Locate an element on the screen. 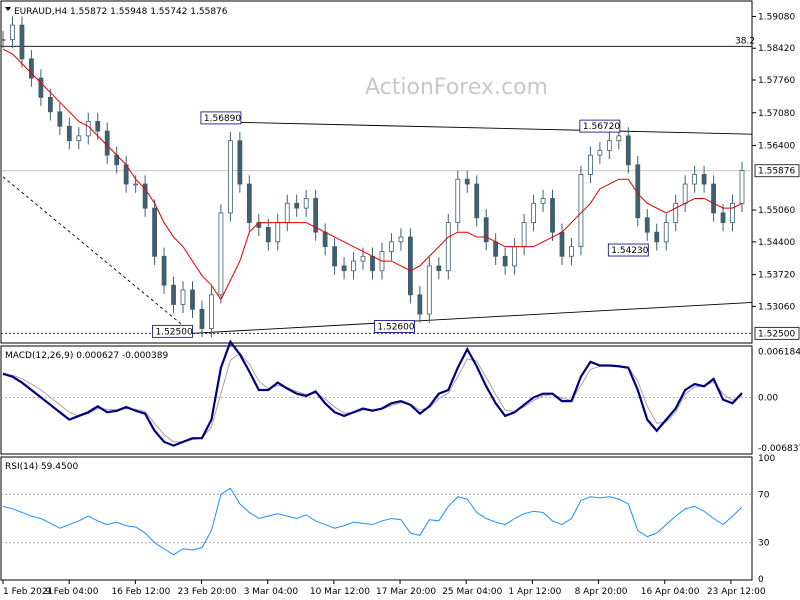 The height and width of the screenshot is (600, 800). macd-tick-label: 0.006184 is located at coordinates (779, 353).